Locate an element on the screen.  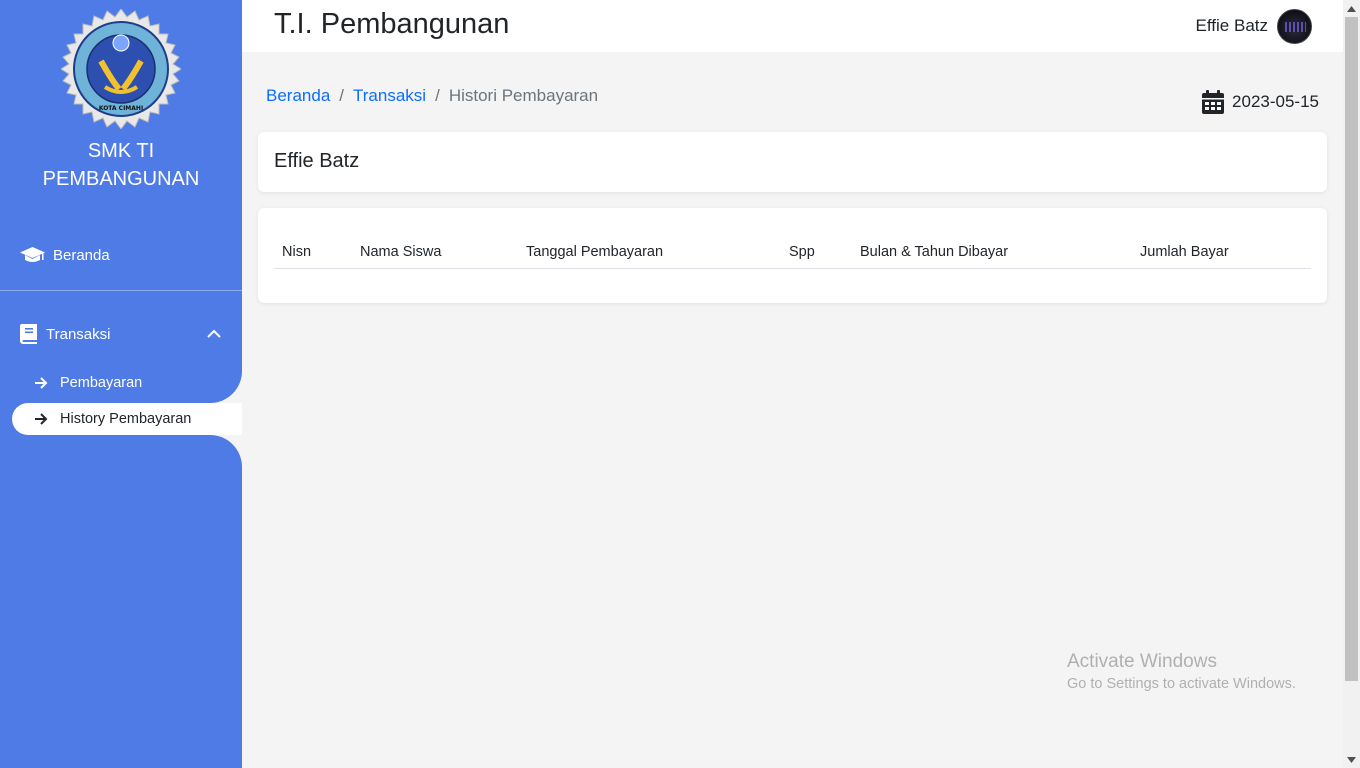
svg-text: KOTA CIMAHI is located at coordinates (121, 108).